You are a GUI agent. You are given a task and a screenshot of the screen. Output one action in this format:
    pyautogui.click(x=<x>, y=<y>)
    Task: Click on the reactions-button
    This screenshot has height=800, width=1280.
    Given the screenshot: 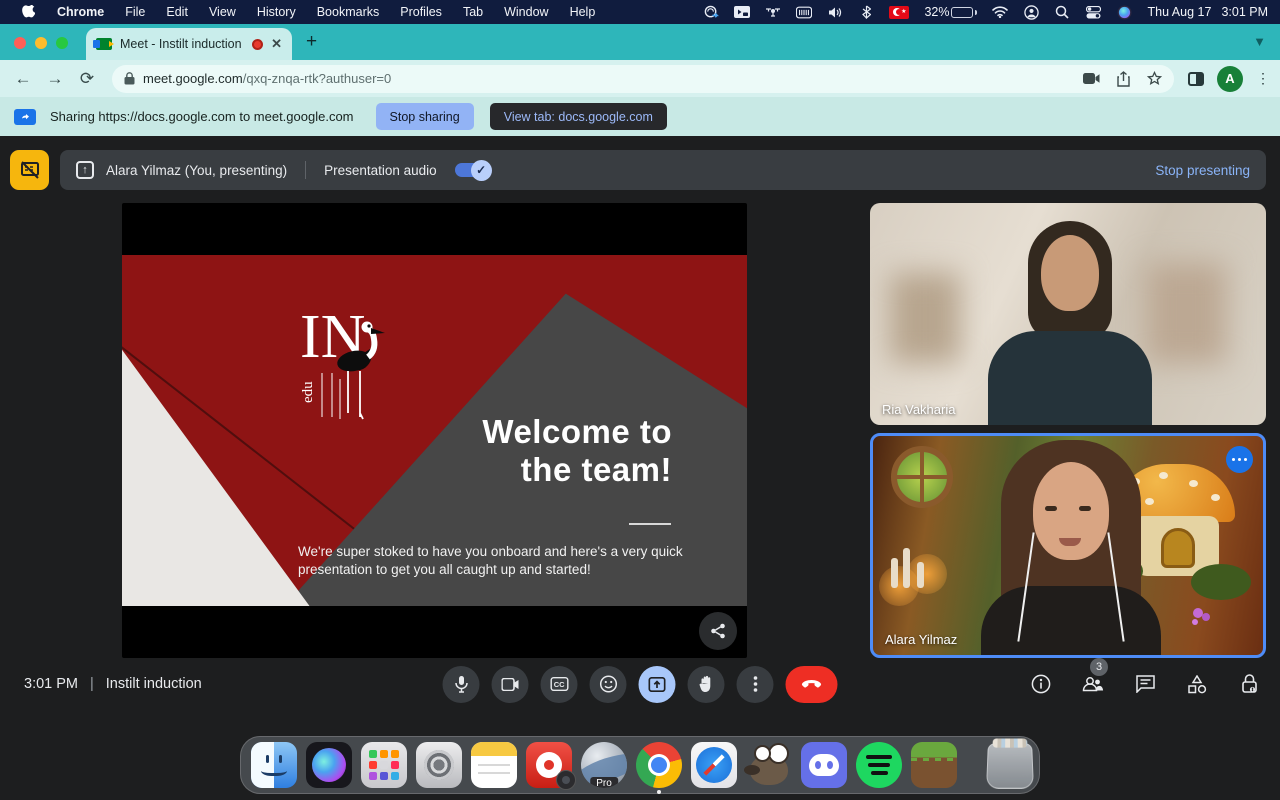 What is the action you would take?
    pyautogui.click(x=608, y=684)
    